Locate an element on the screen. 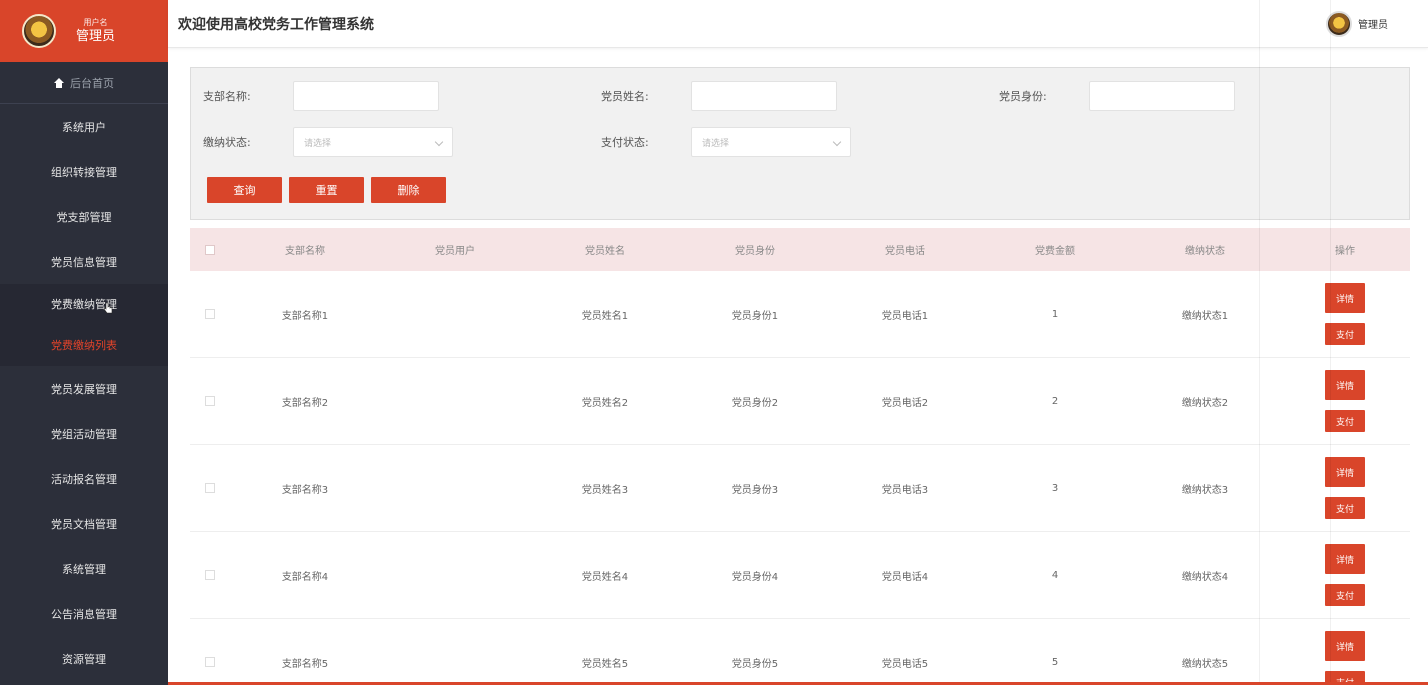 The width and height of the screenshot is (1428, 685). user-block: 用户名 管理员 is located at coordinates (95, 31).